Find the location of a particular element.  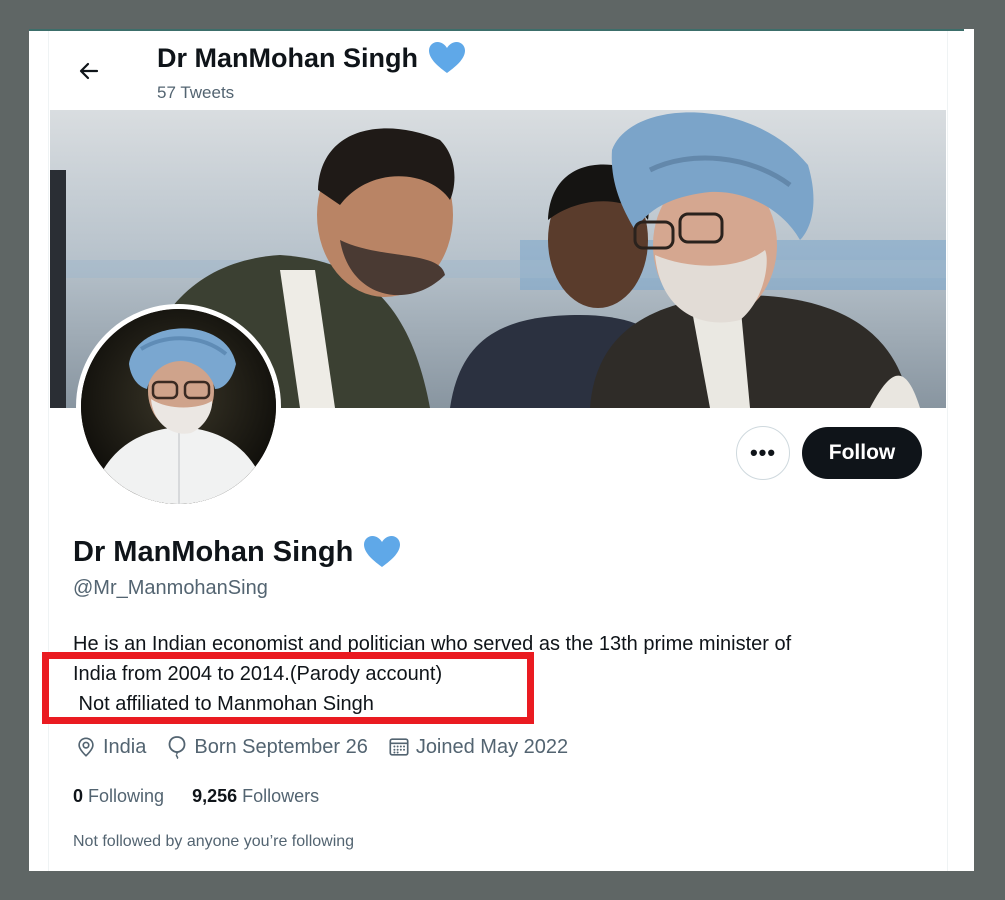

joined-text: Joined May 2022 is located at coordinates (492, 746).